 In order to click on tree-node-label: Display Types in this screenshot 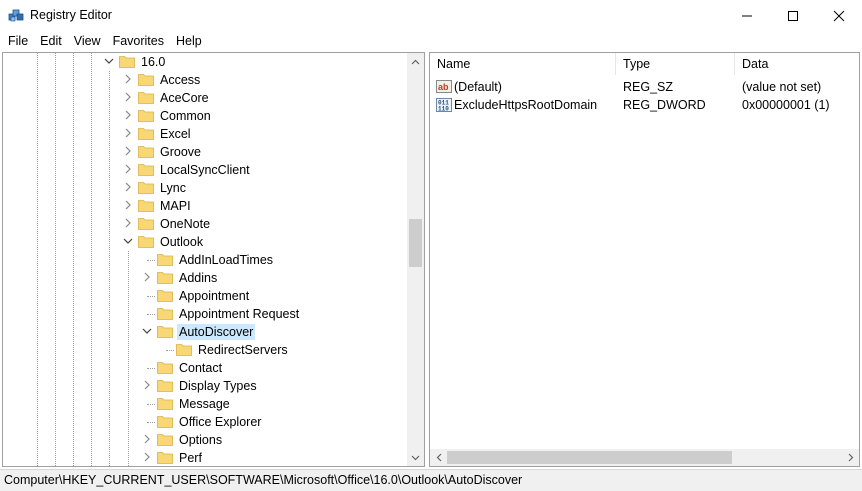, I will do `click(218, 386)`.